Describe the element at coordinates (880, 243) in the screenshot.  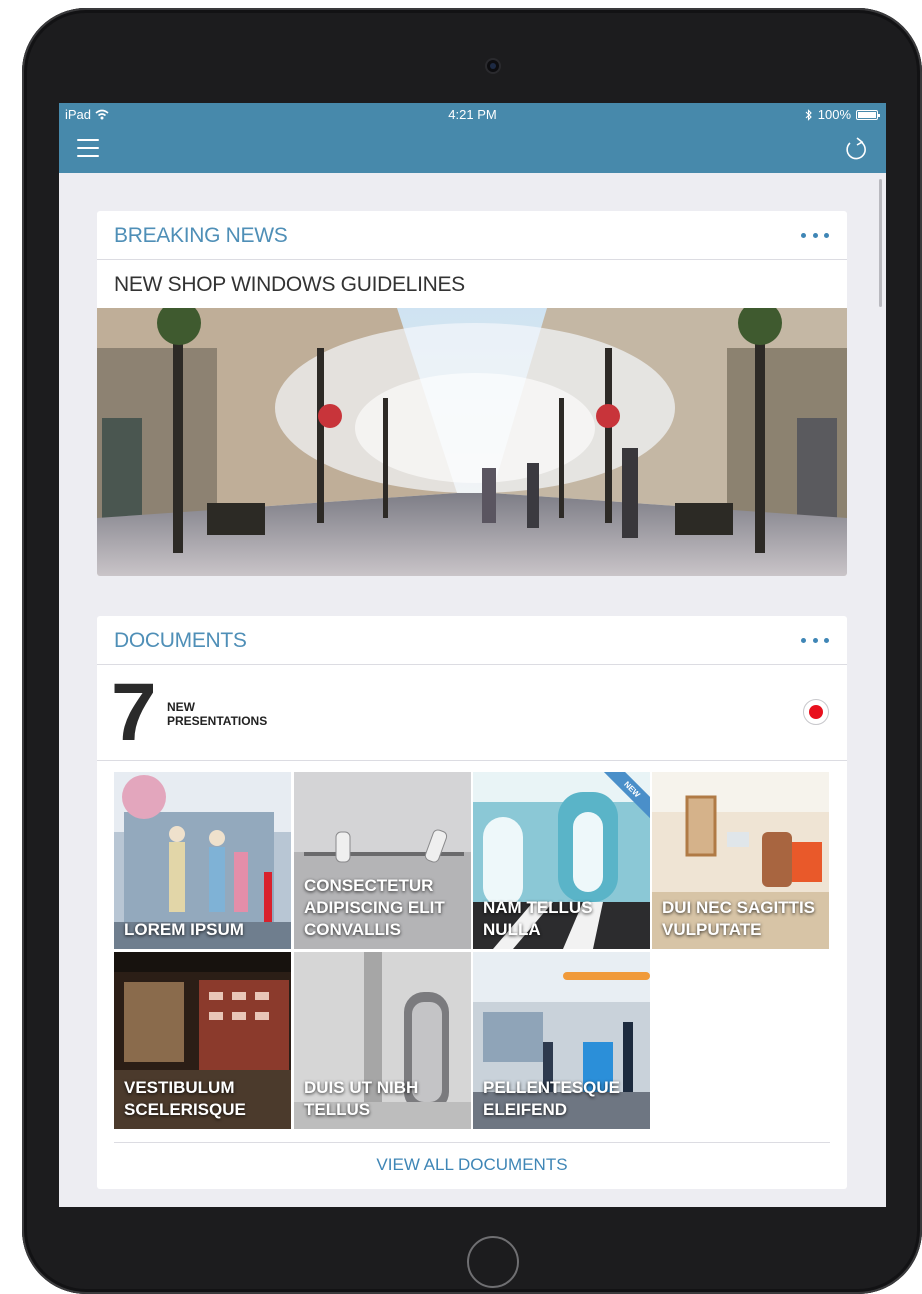
I see `scrollbar` at that location.